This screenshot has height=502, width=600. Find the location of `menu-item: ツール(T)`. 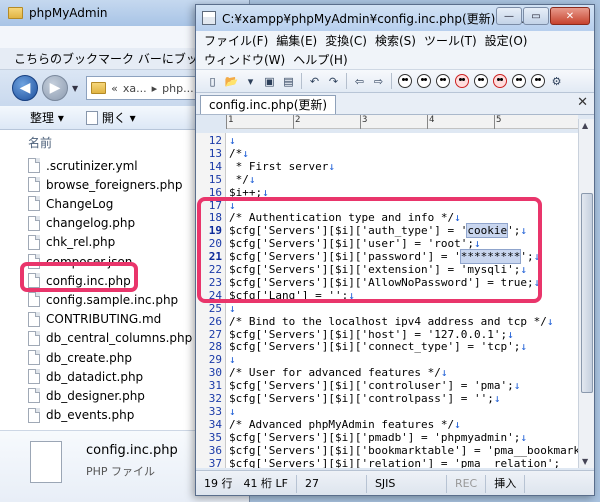

menu-item: ツール(T) is located at coordinates (450, 40).